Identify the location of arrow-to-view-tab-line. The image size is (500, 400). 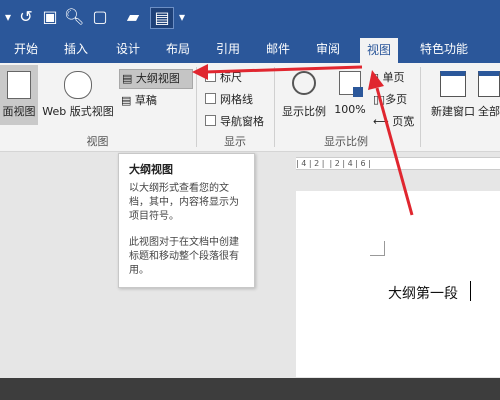
(394, 151).